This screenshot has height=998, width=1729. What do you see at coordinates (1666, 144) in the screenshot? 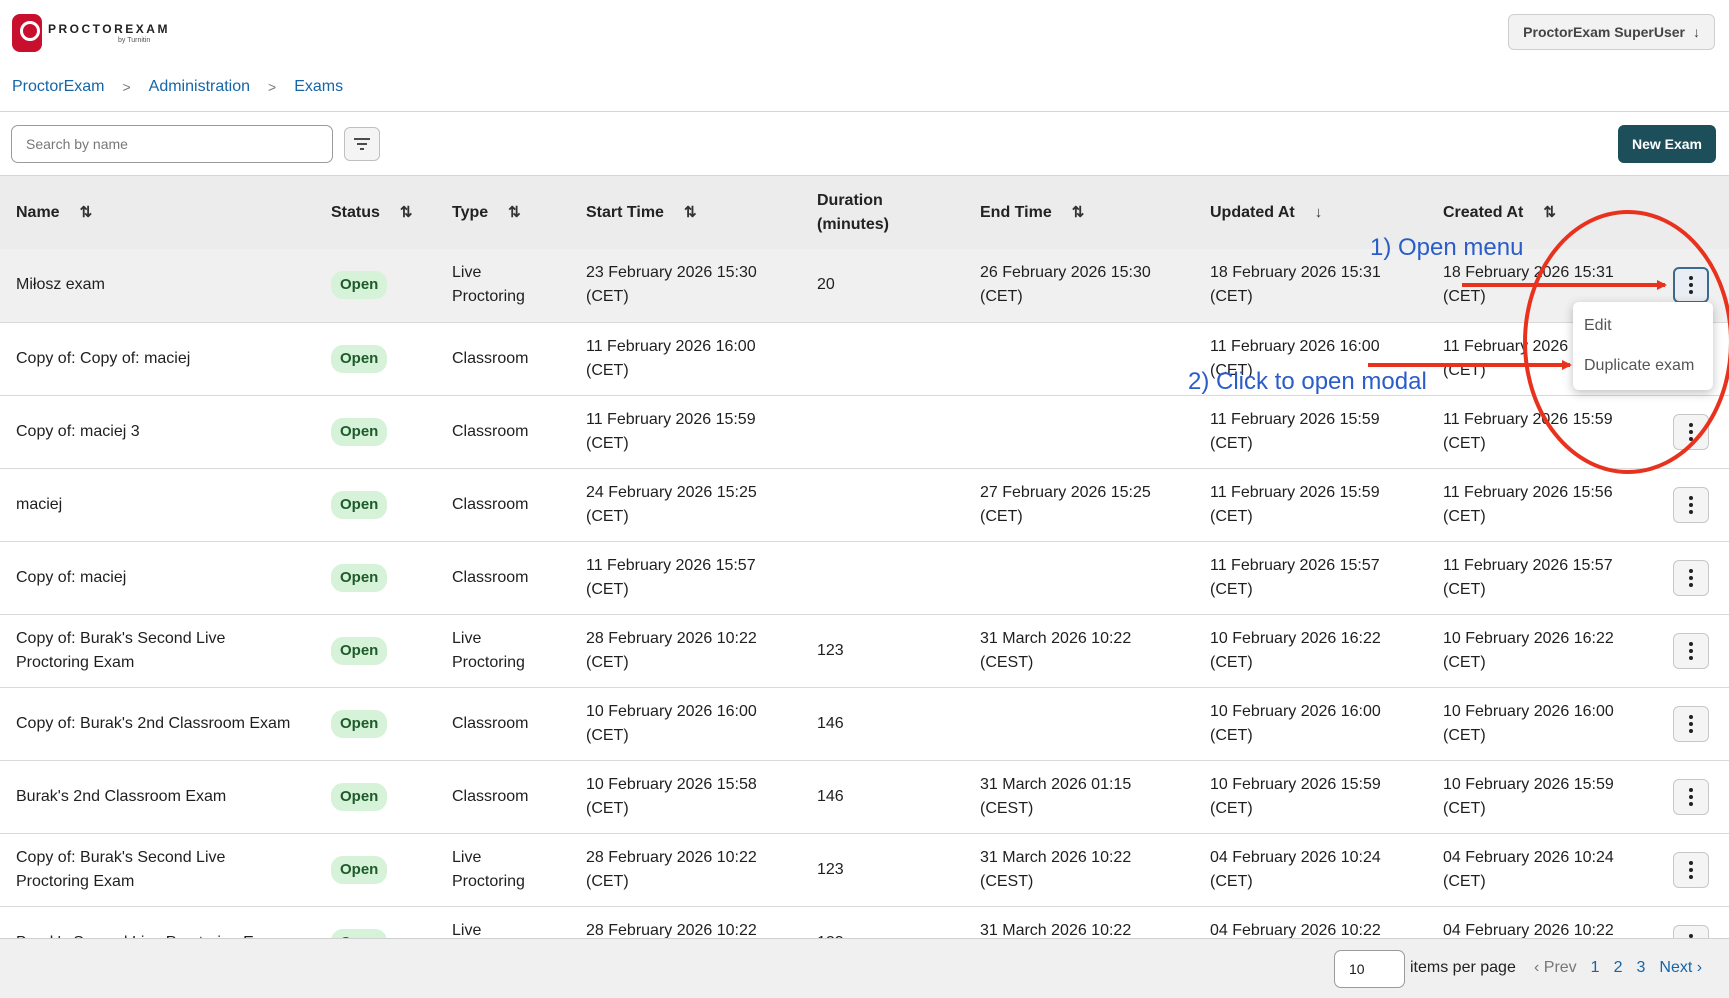
I see `new-exam-button: New Exam` at bounding box center [1666, 144].